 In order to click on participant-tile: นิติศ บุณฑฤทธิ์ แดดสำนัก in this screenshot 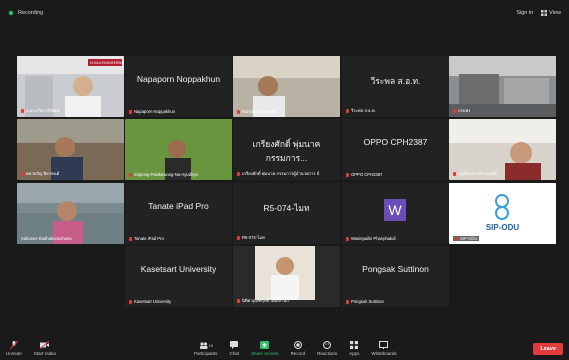, I will do `click(286, 276)`.